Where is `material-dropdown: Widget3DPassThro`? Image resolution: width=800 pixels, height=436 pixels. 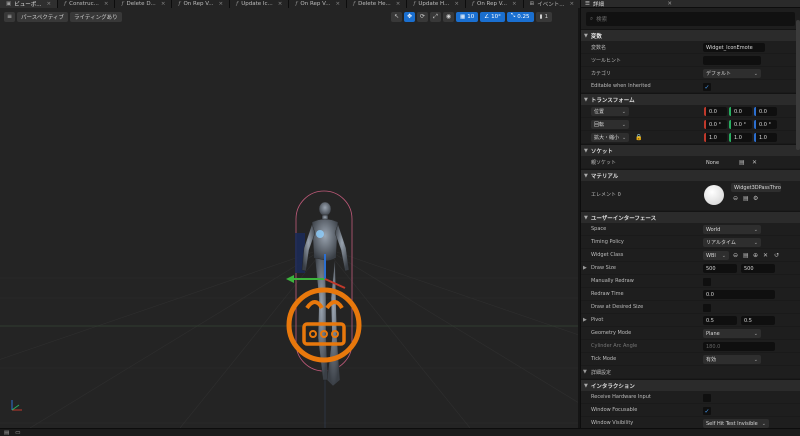 material-dropdown: Widget3DPassThro is located at coordinates (756, 187).